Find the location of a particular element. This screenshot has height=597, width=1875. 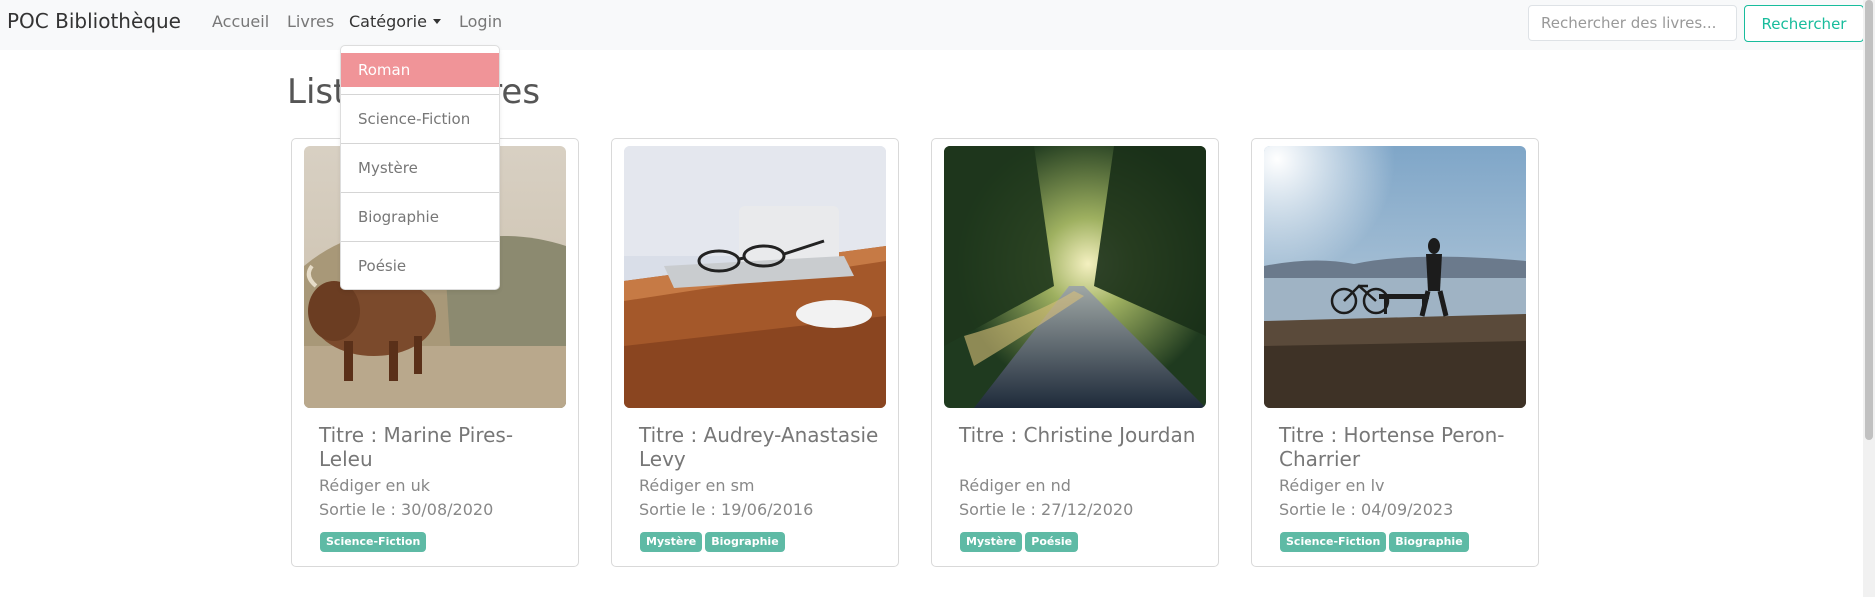

dropdown-item-science-fiction: Science-Fiction is located at coordinates (420, 119).